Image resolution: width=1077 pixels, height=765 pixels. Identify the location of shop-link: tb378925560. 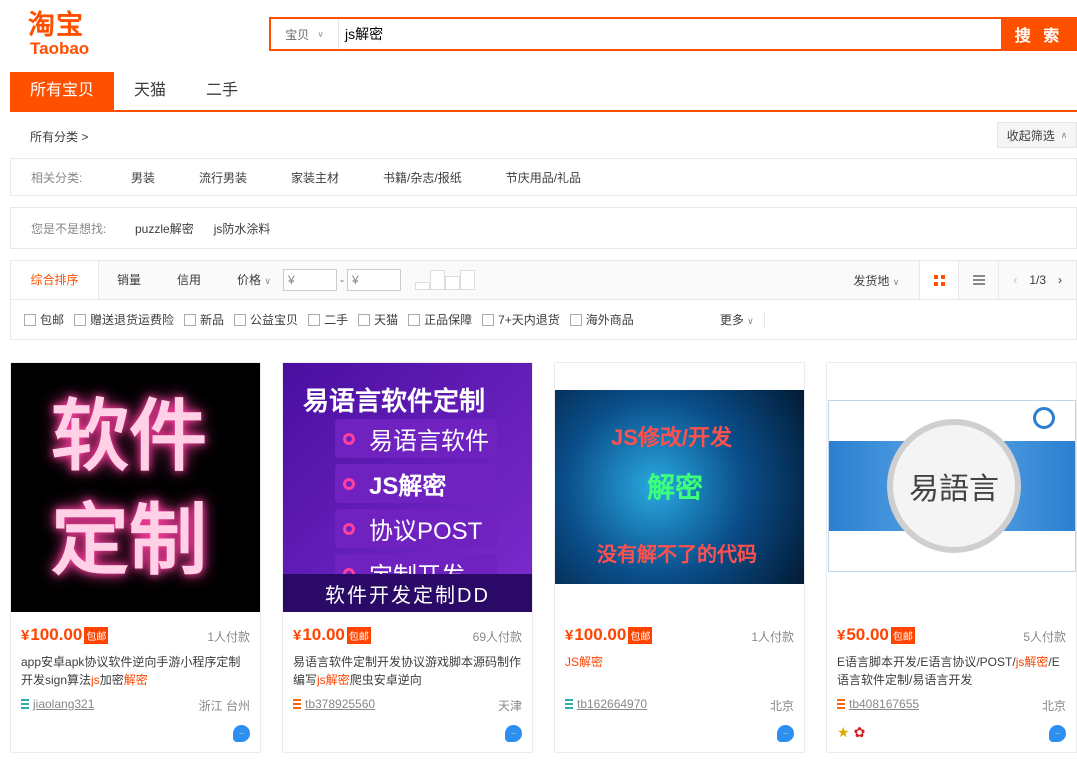
(334, 704).